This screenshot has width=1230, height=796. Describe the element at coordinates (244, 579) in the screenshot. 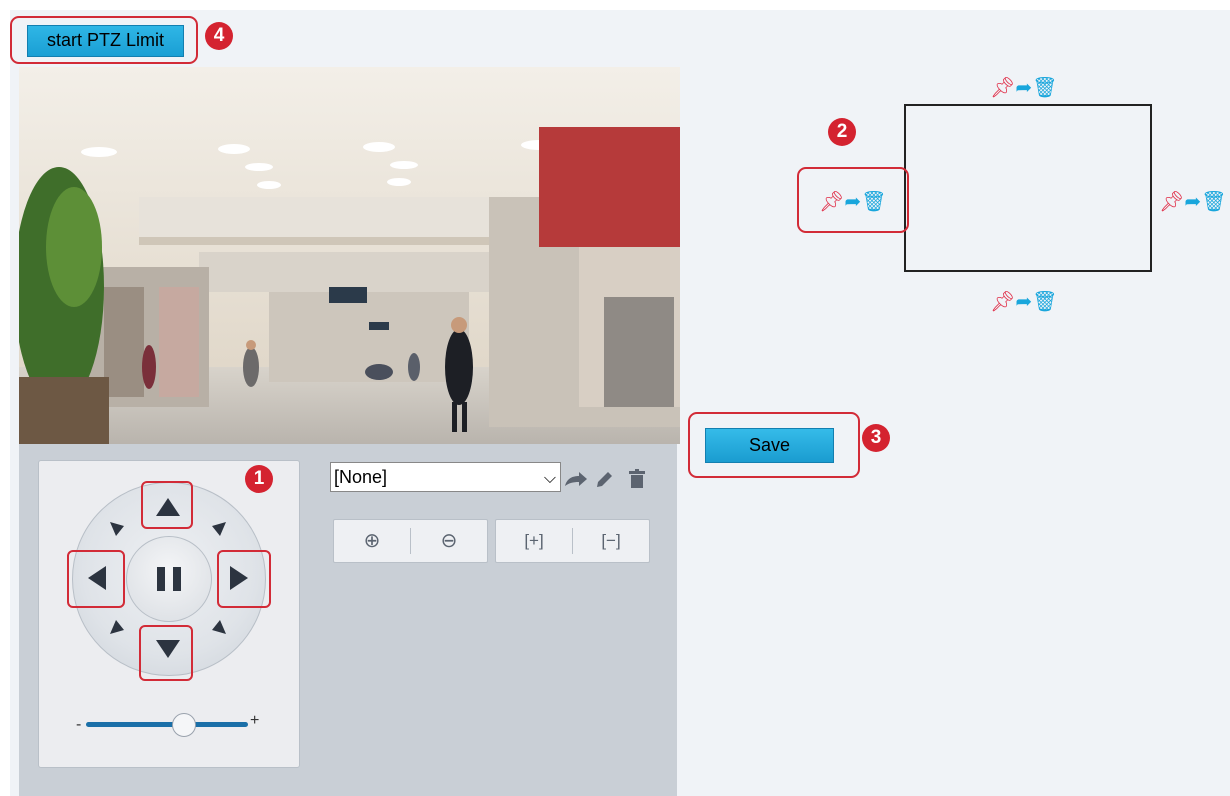

I see `ptz-right-button` at that location.